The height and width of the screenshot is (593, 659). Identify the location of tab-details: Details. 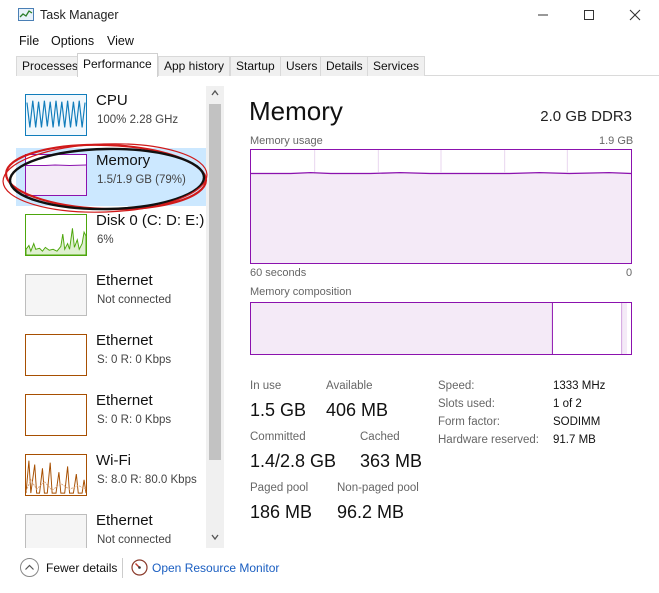
(344, 66).